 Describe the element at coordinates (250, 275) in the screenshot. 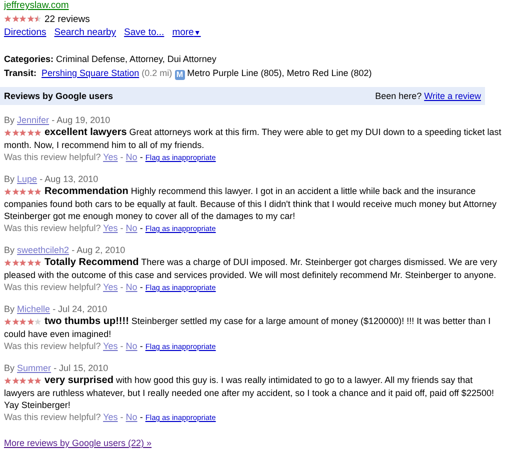

I see `review-text: pleased with the outcome of this case and services provided. We will most definitely recommend Mr. Steinberger to anyone.` at that location.